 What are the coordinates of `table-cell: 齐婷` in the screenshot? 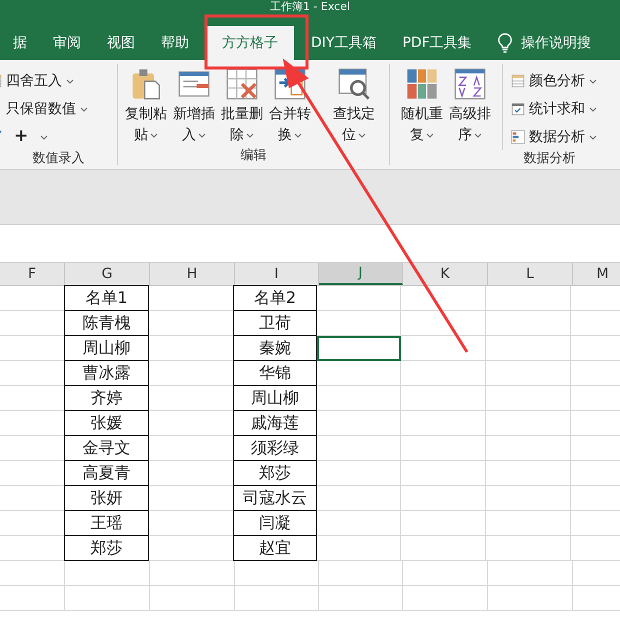 It's located at (106, 398).